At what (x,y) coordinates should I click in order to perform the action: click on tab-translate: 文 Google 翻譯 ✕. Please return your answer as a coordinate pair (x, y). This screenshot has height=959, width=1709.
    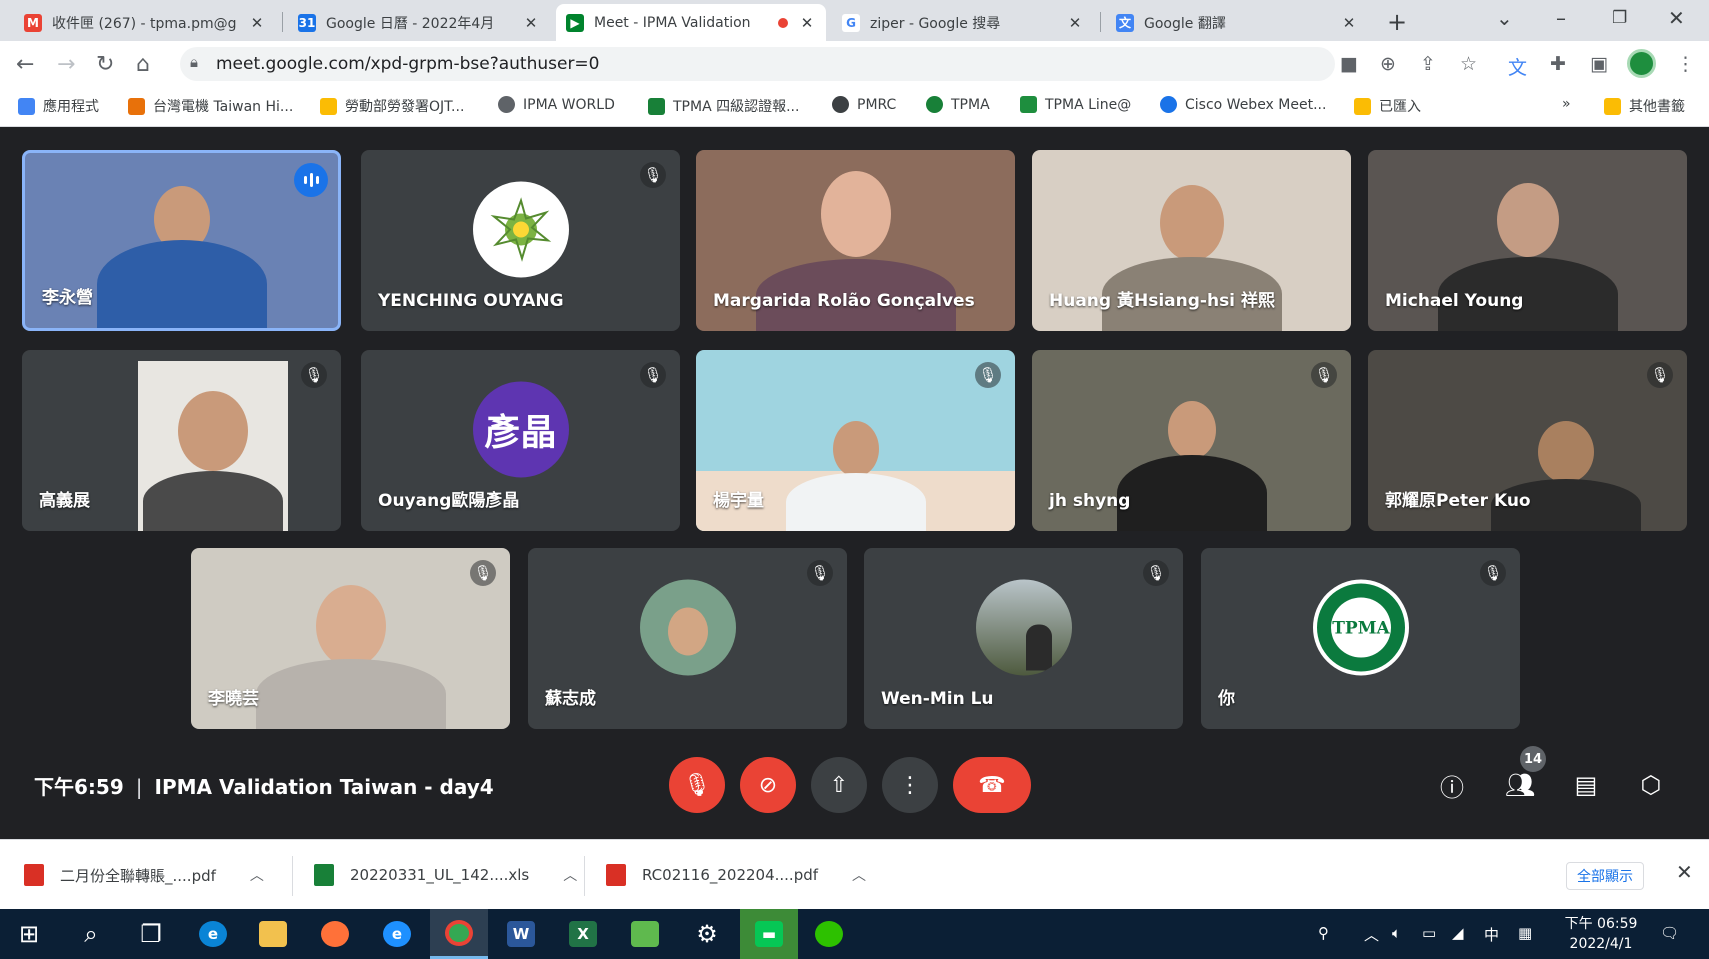
    Looking at the image, I should click on (1237, 22).